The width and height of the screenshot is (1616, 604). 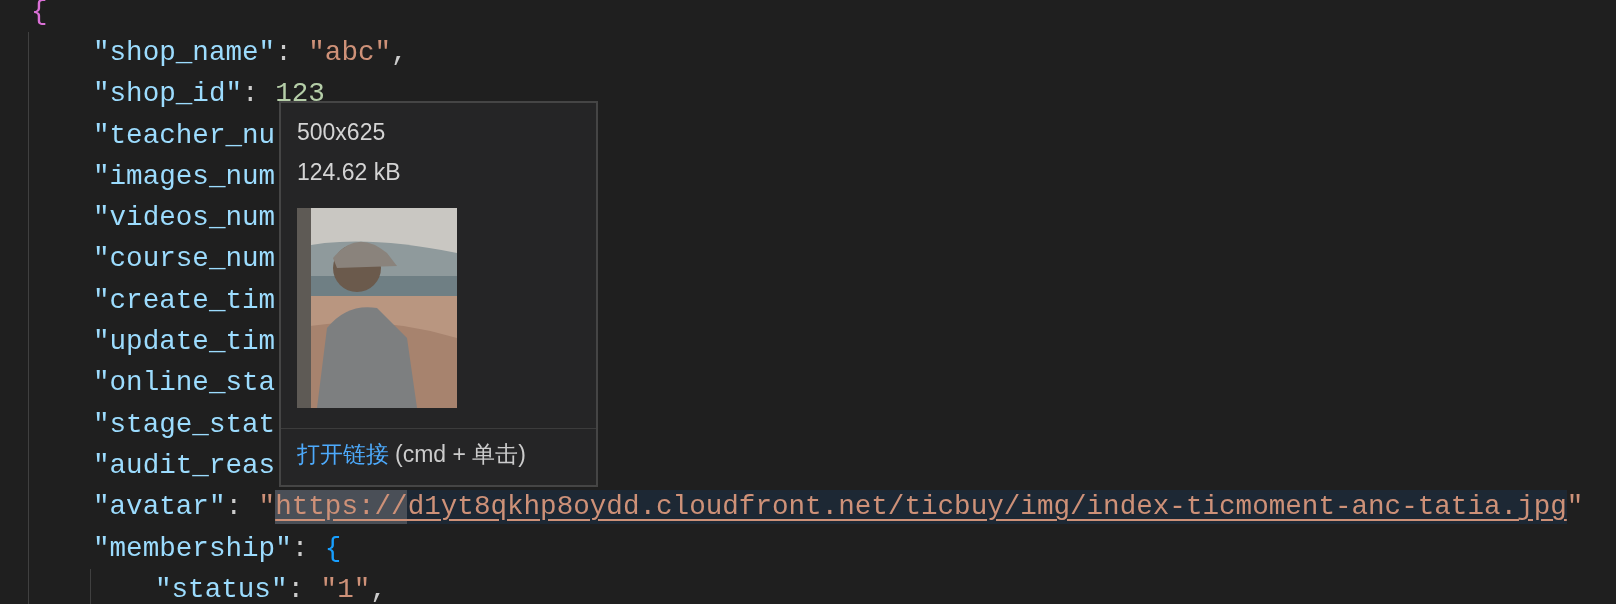 I want to click on open-link: 打开链接, so click(x=343, y=454).